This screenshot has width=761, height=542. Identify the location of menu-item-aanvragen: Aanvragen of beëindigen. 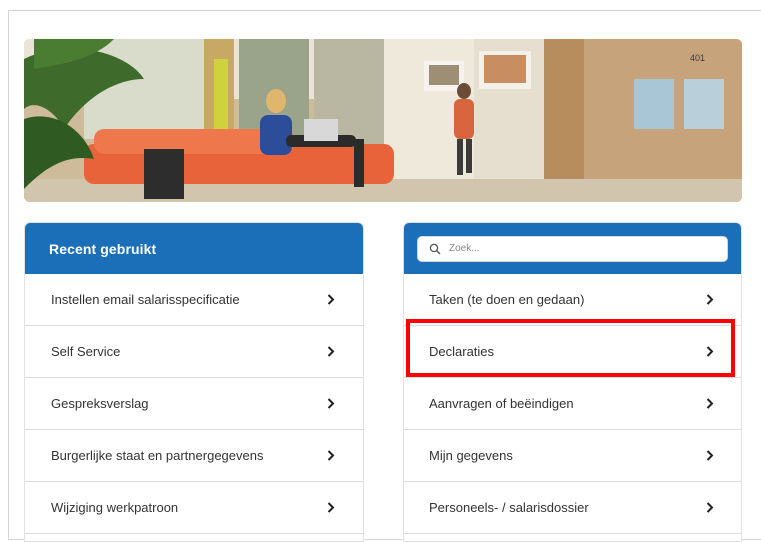
(572, 404).